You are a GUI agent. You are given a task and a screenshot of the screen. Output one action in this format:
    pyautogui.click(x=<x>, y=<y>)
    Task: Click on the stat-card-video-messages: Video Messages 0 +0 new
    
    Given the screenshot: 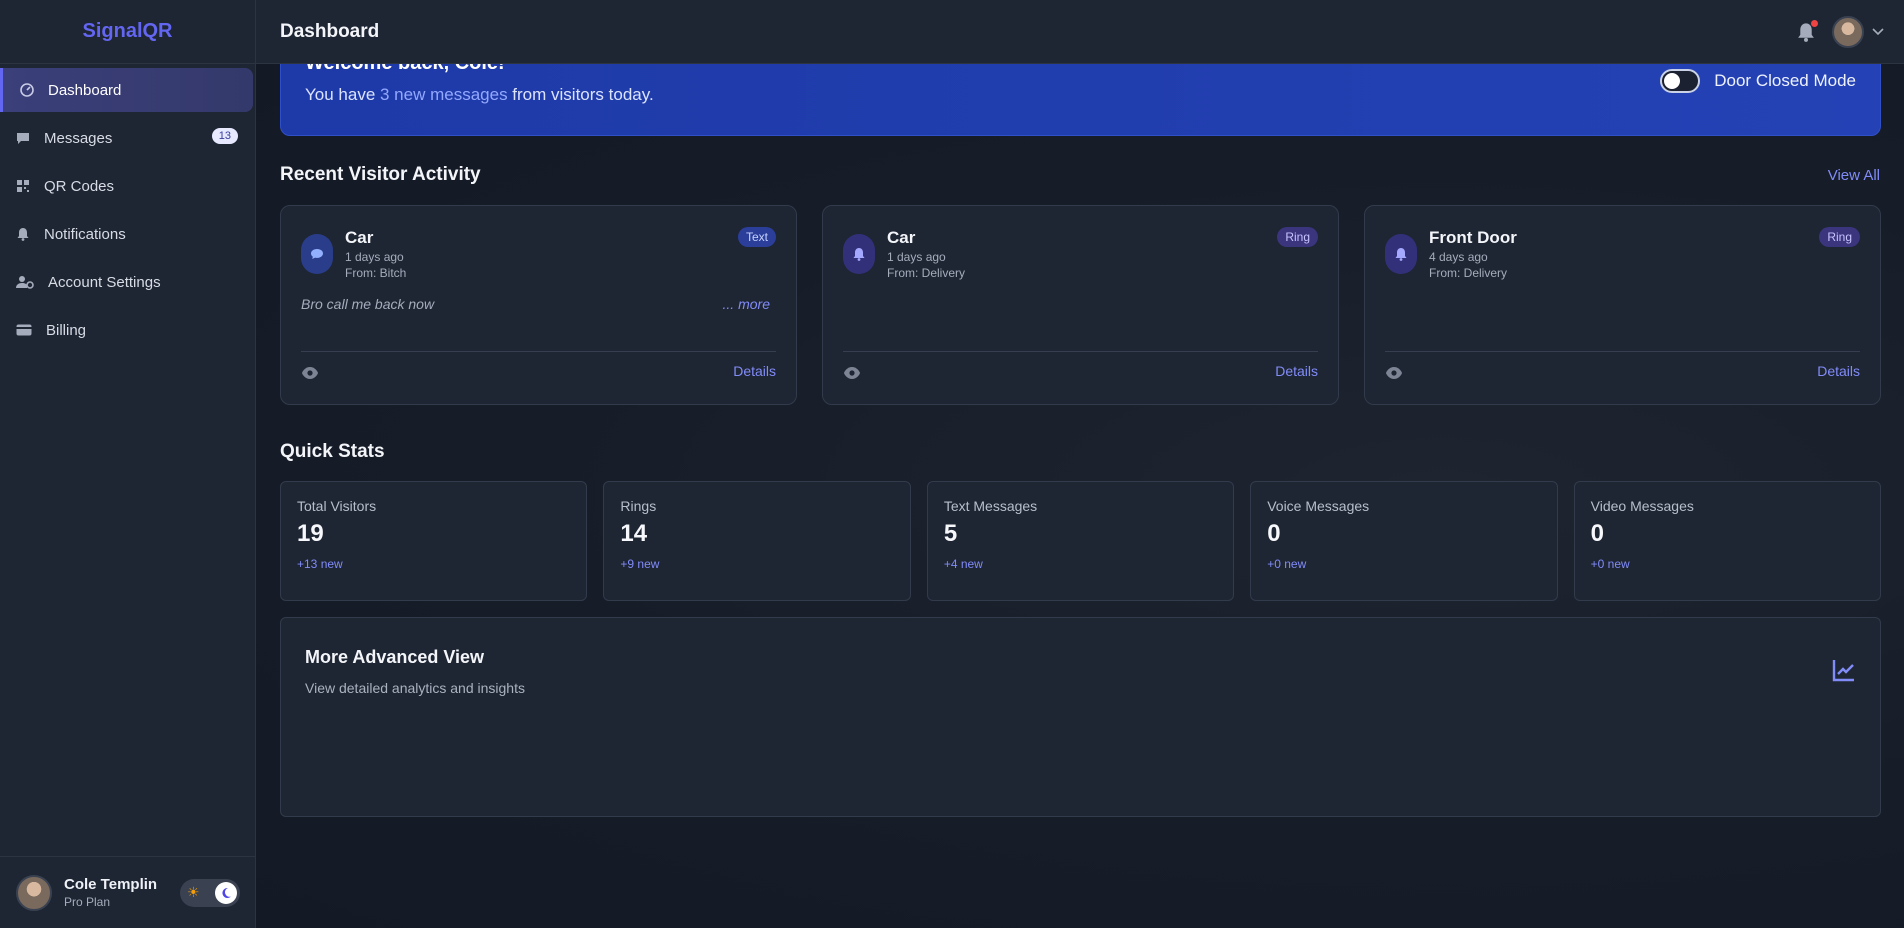 What is the action you would take?
    pyautogui.click(x=1727, y=541)
    